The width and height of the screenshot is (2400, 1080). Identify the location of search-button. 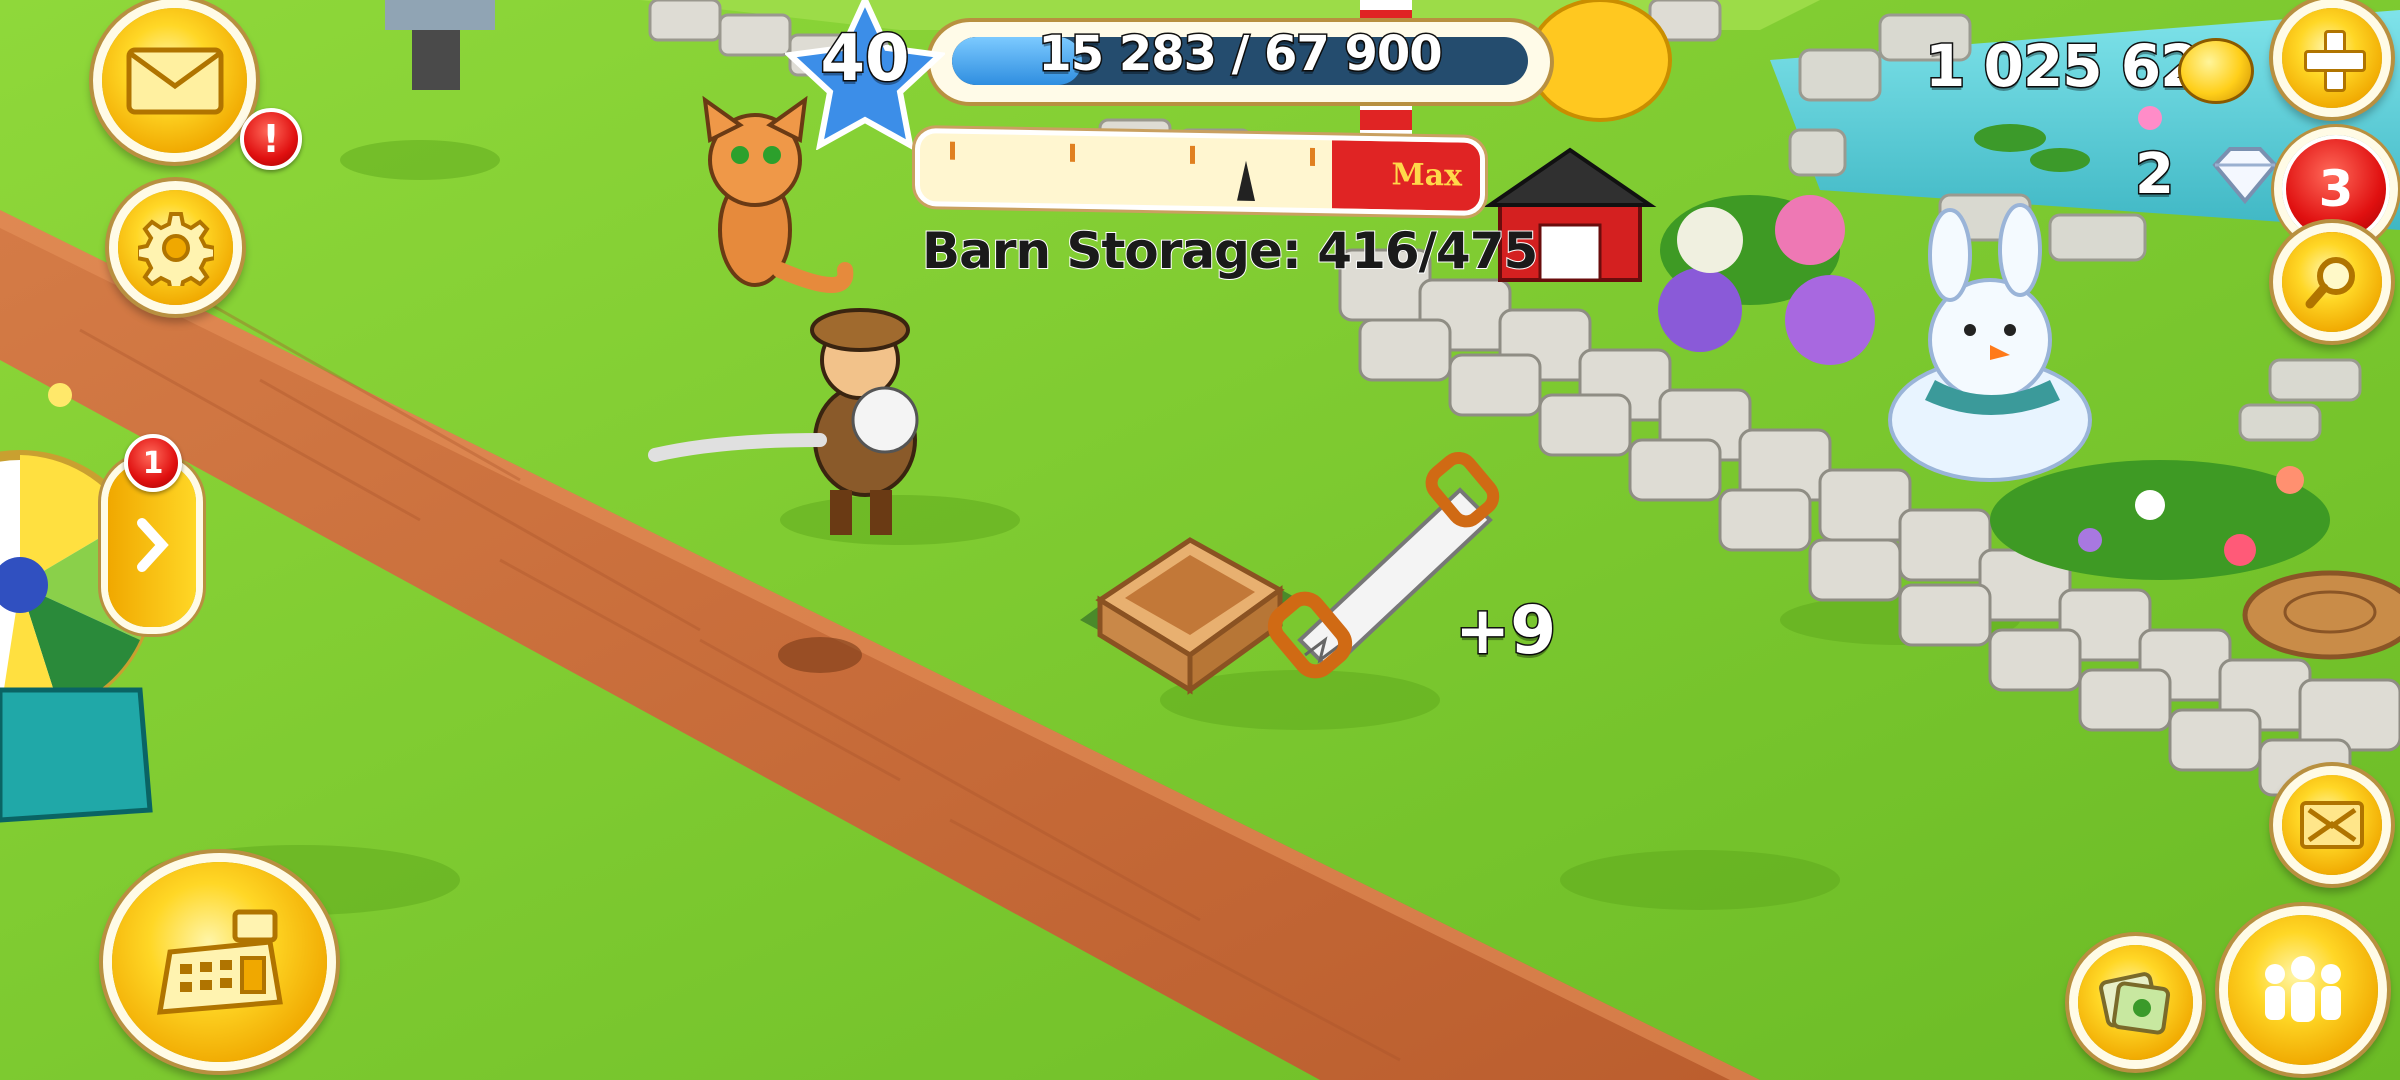
(2332, 282).